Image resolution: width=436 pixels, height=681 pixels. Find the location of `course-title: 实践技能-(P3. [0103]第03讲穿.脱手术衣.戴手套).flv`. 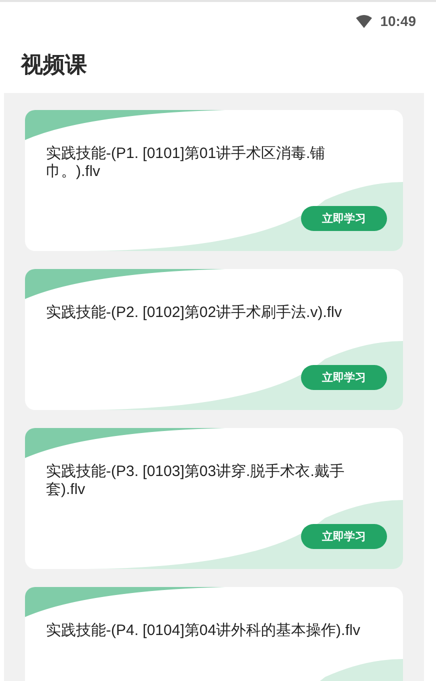

course-title: 实践技能-(P3. [0103]第03讲穿.脱手术衣.戴手套).flv is located at coordinates (196, 481).